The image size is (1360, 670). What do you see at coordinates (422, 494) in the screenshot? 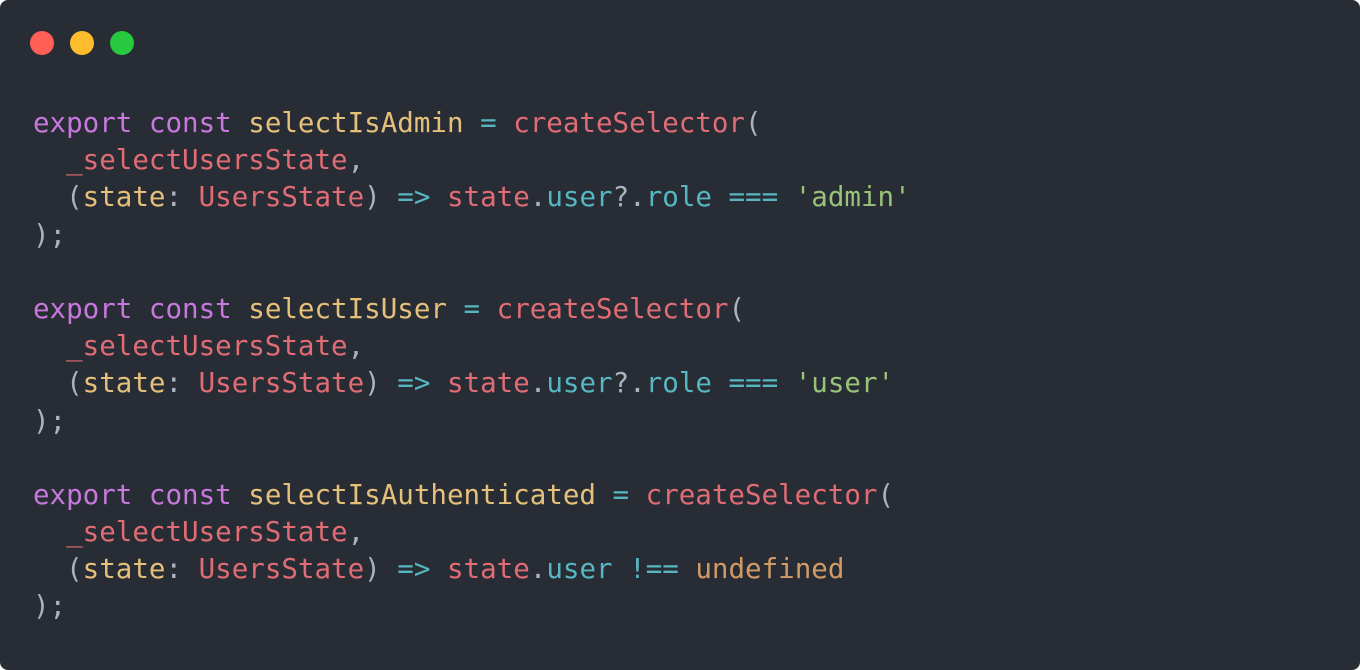
I see `code-token: selectIsAuthenticated` at bounding box center [422, 494].